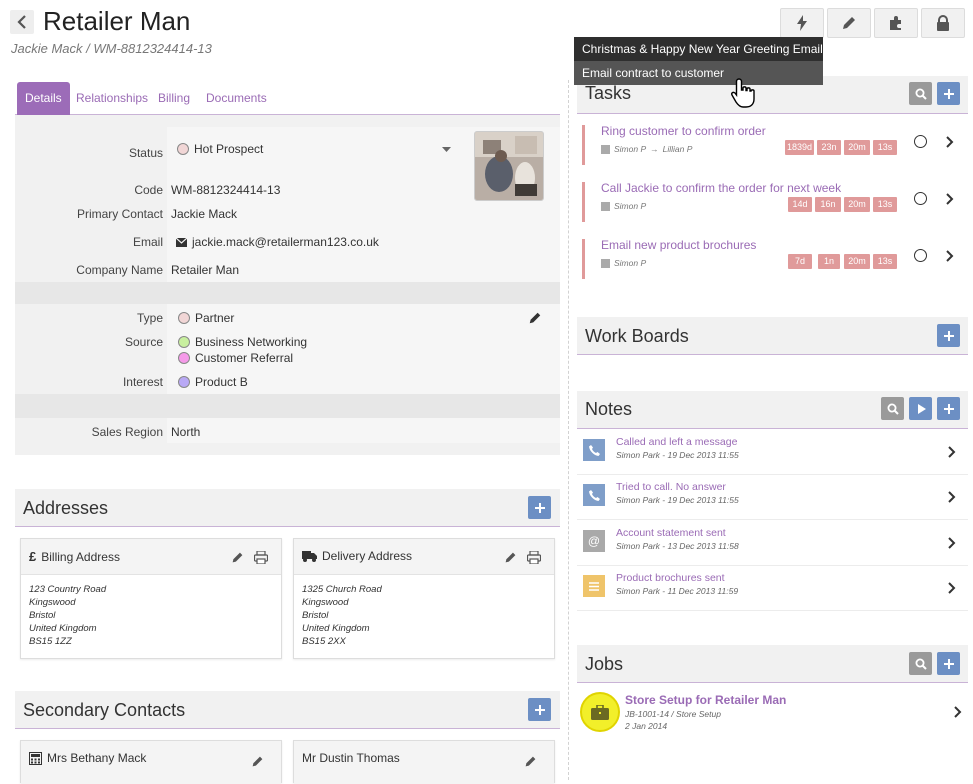 This screenshot has width=973, height=784. Describe the element at coordinates (112, 98) in the screenshot. I see `tab-relationships: Relationships` at that location.